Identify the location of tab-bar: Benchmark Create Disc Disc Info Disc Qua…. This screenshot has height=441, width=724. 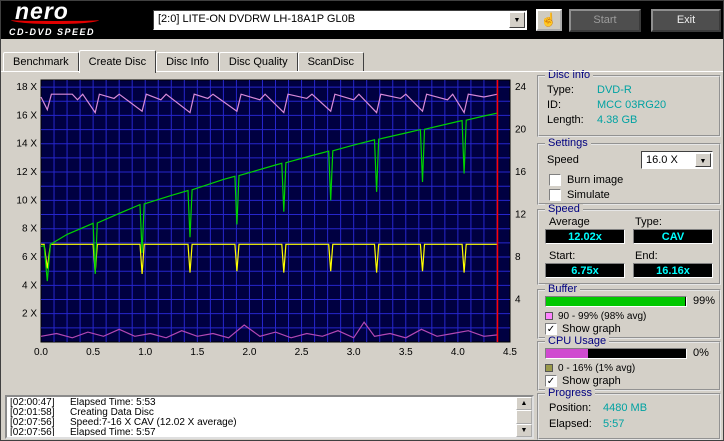
(184, 61).